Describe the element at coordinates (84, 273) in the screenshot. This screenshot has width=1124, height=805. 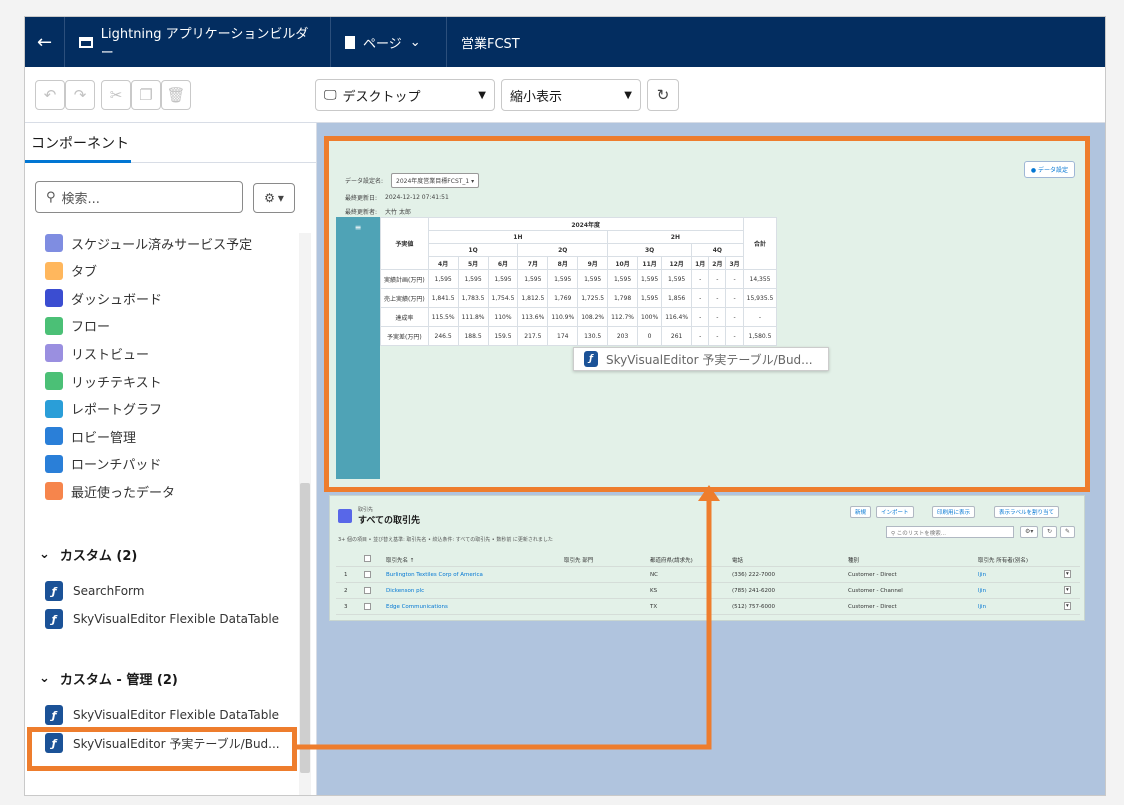
I see `component-item-label: タブ` at that location.